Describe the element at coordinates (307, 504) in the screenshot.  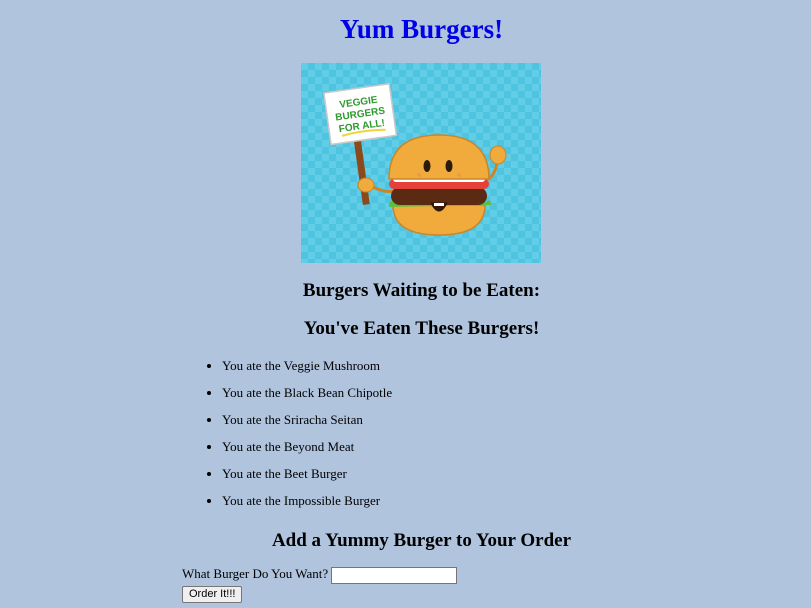
I see `list-item: You ate the Impossible Burger` at that location.